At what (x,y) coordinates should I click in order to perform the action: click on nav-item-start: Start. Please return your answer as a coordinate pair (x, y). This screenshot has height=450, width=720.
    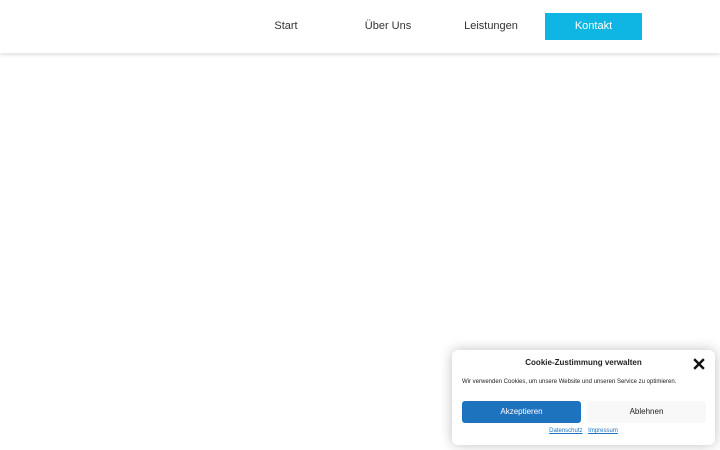
    Looking at the image, I should click on (286, 26).